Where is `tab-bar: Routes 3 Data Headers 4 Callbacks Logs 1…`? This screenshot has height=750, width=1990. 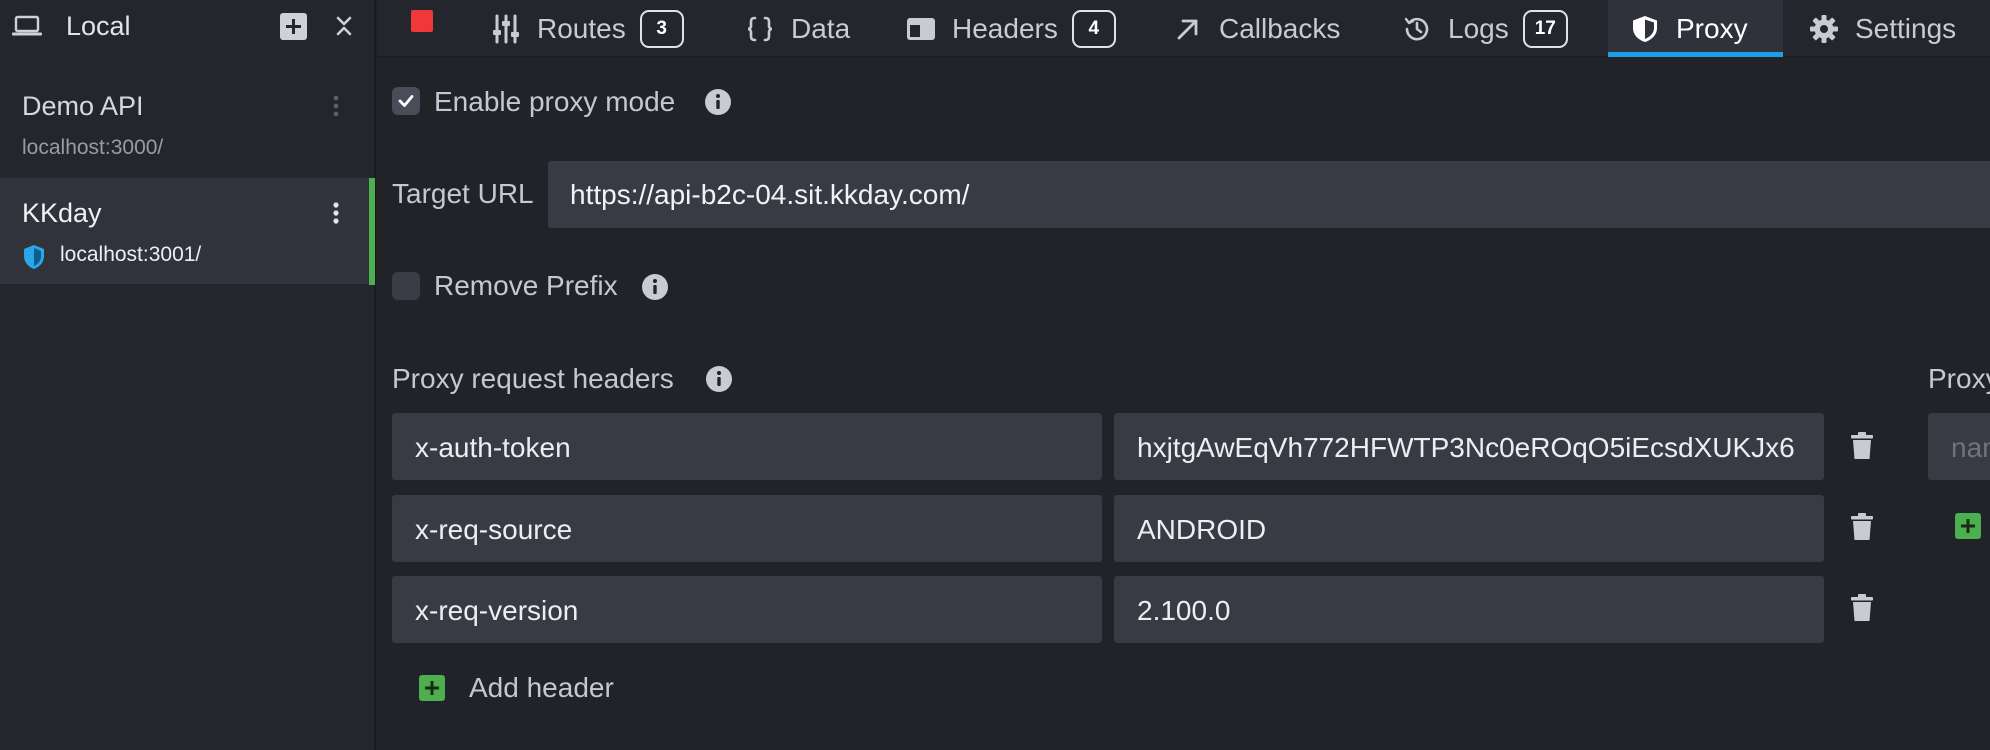 tab-bar: Routes 3 Data Headers 4 Callbacks Logs 1… is located at coordinates (1184, 28).